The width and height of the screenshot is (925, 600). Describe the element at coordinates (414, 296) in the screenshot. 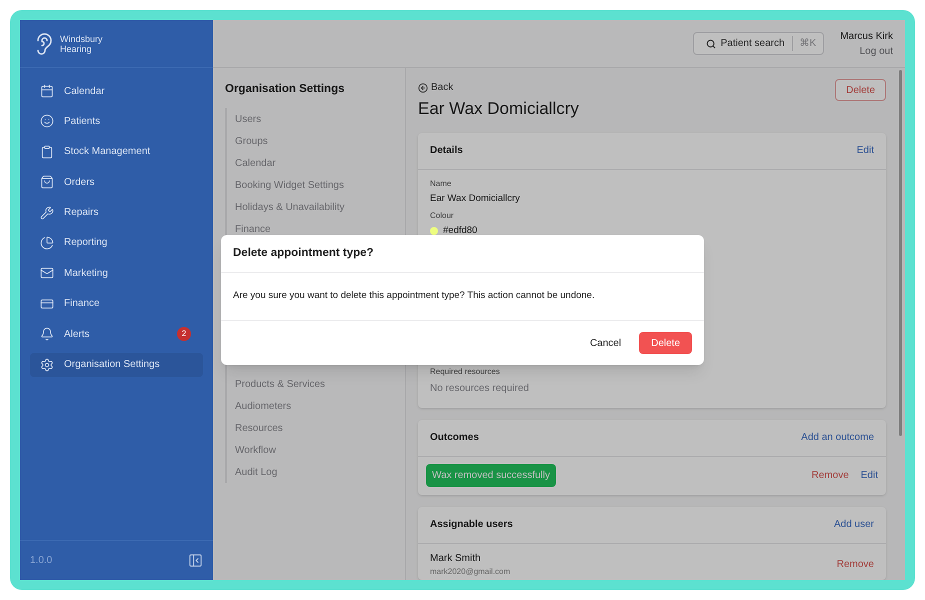

I see `dialog-message: Are you sure you want to delete this appointment type? This action cannot be undone.` at that location.